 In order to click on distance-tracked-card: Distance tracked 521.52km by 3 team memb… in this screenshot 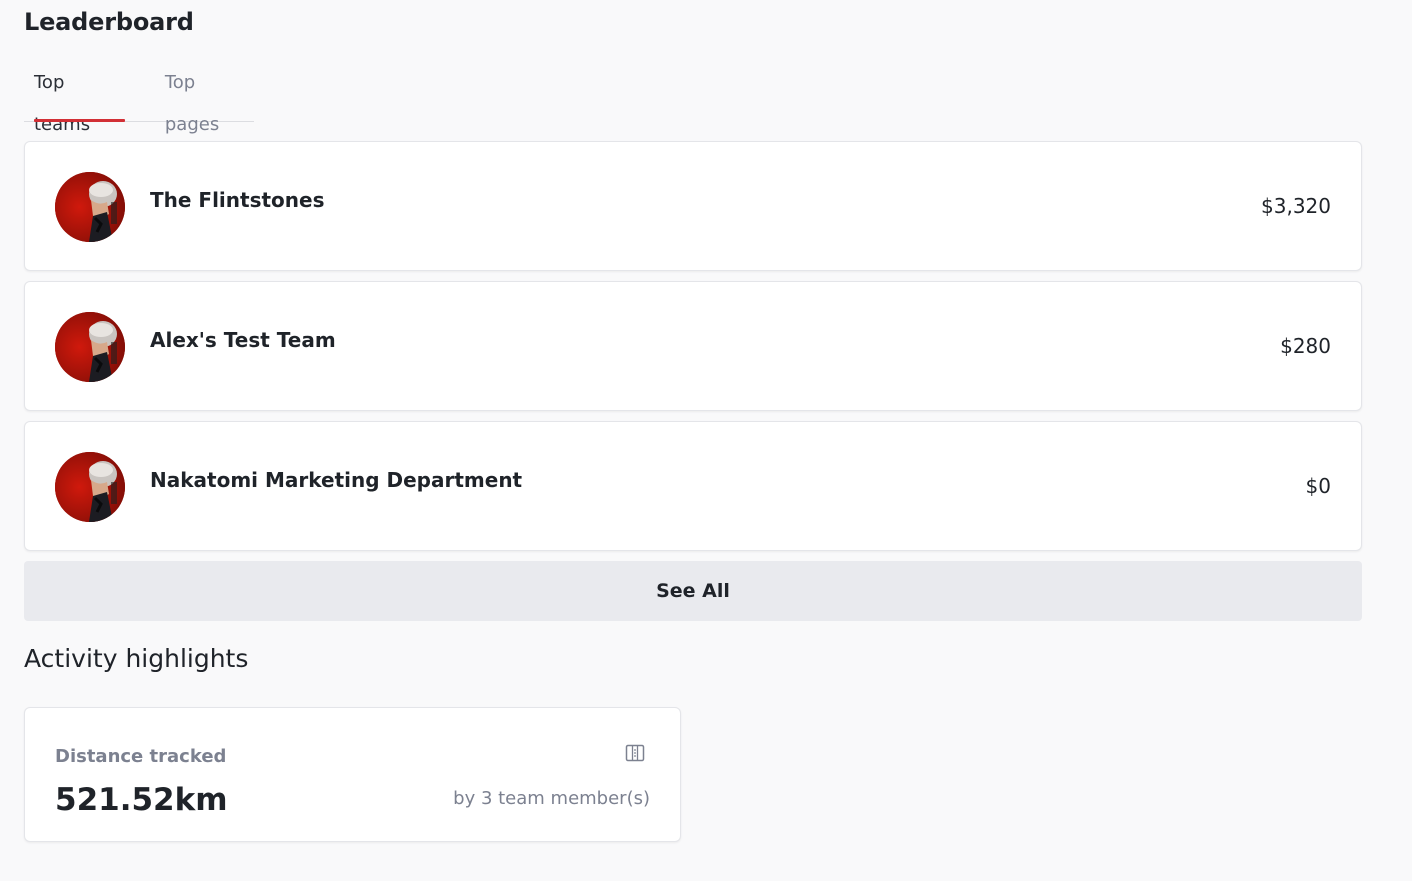, I will do `click(352, 774)`.